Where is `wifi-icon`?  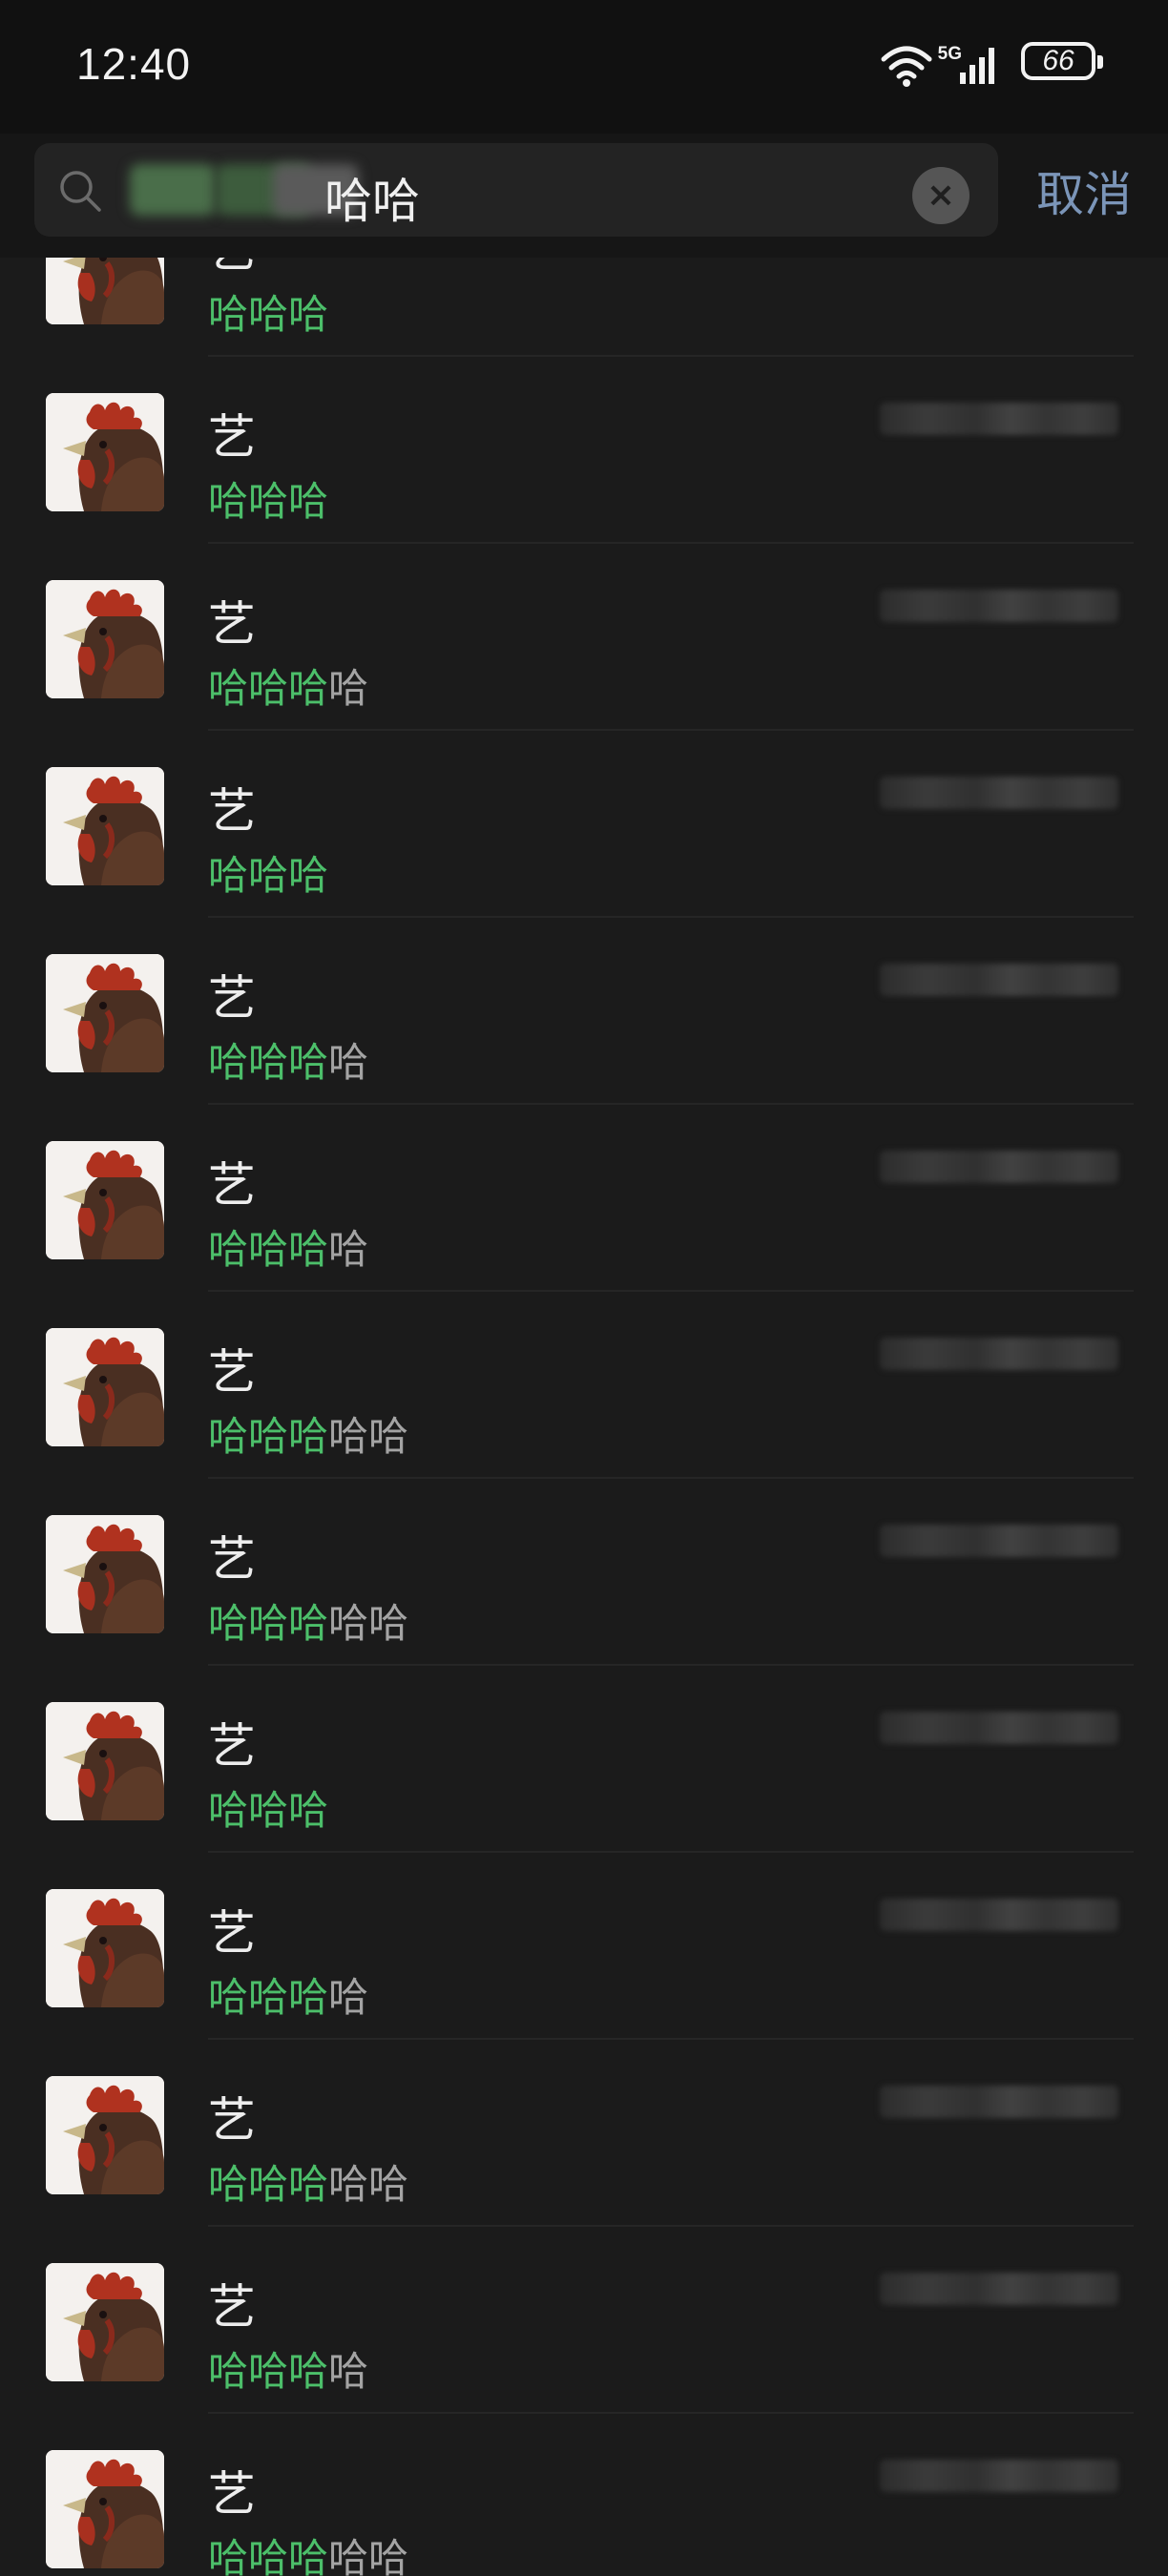 wifi-icon is located at coordinates (906, 66).